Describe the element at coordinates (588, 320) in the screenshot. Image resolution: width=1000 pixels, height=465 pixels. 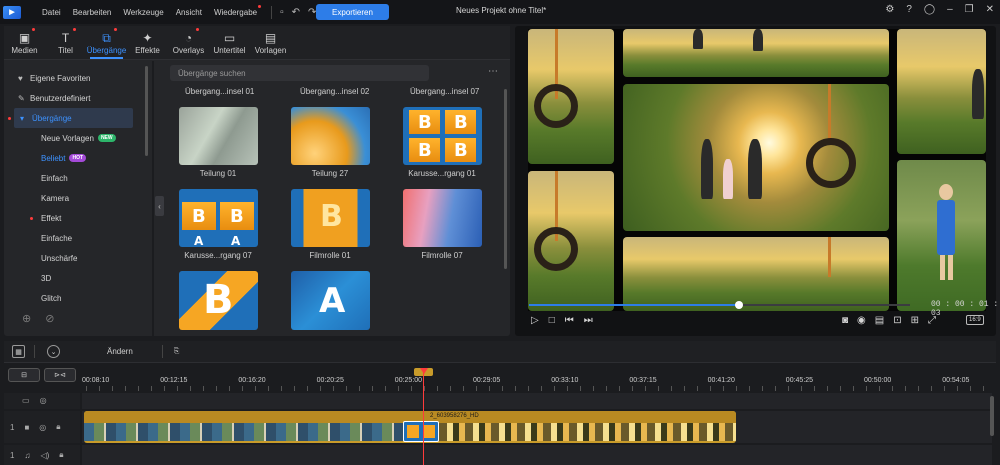
I see `next-frame-icon: ⏭` at that location.